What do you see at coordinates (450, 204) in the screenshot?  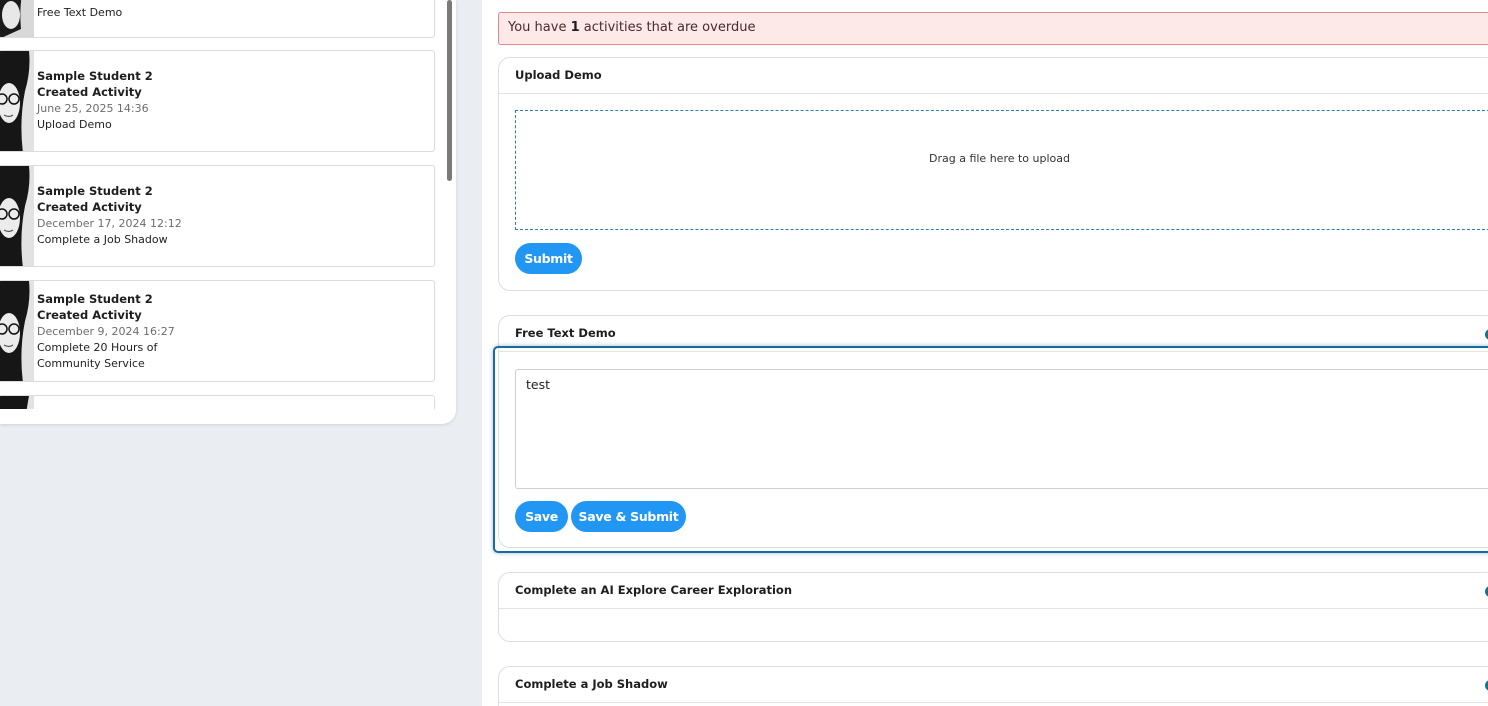 I see `feed-scrollbar` at bounding box center [450, 204].